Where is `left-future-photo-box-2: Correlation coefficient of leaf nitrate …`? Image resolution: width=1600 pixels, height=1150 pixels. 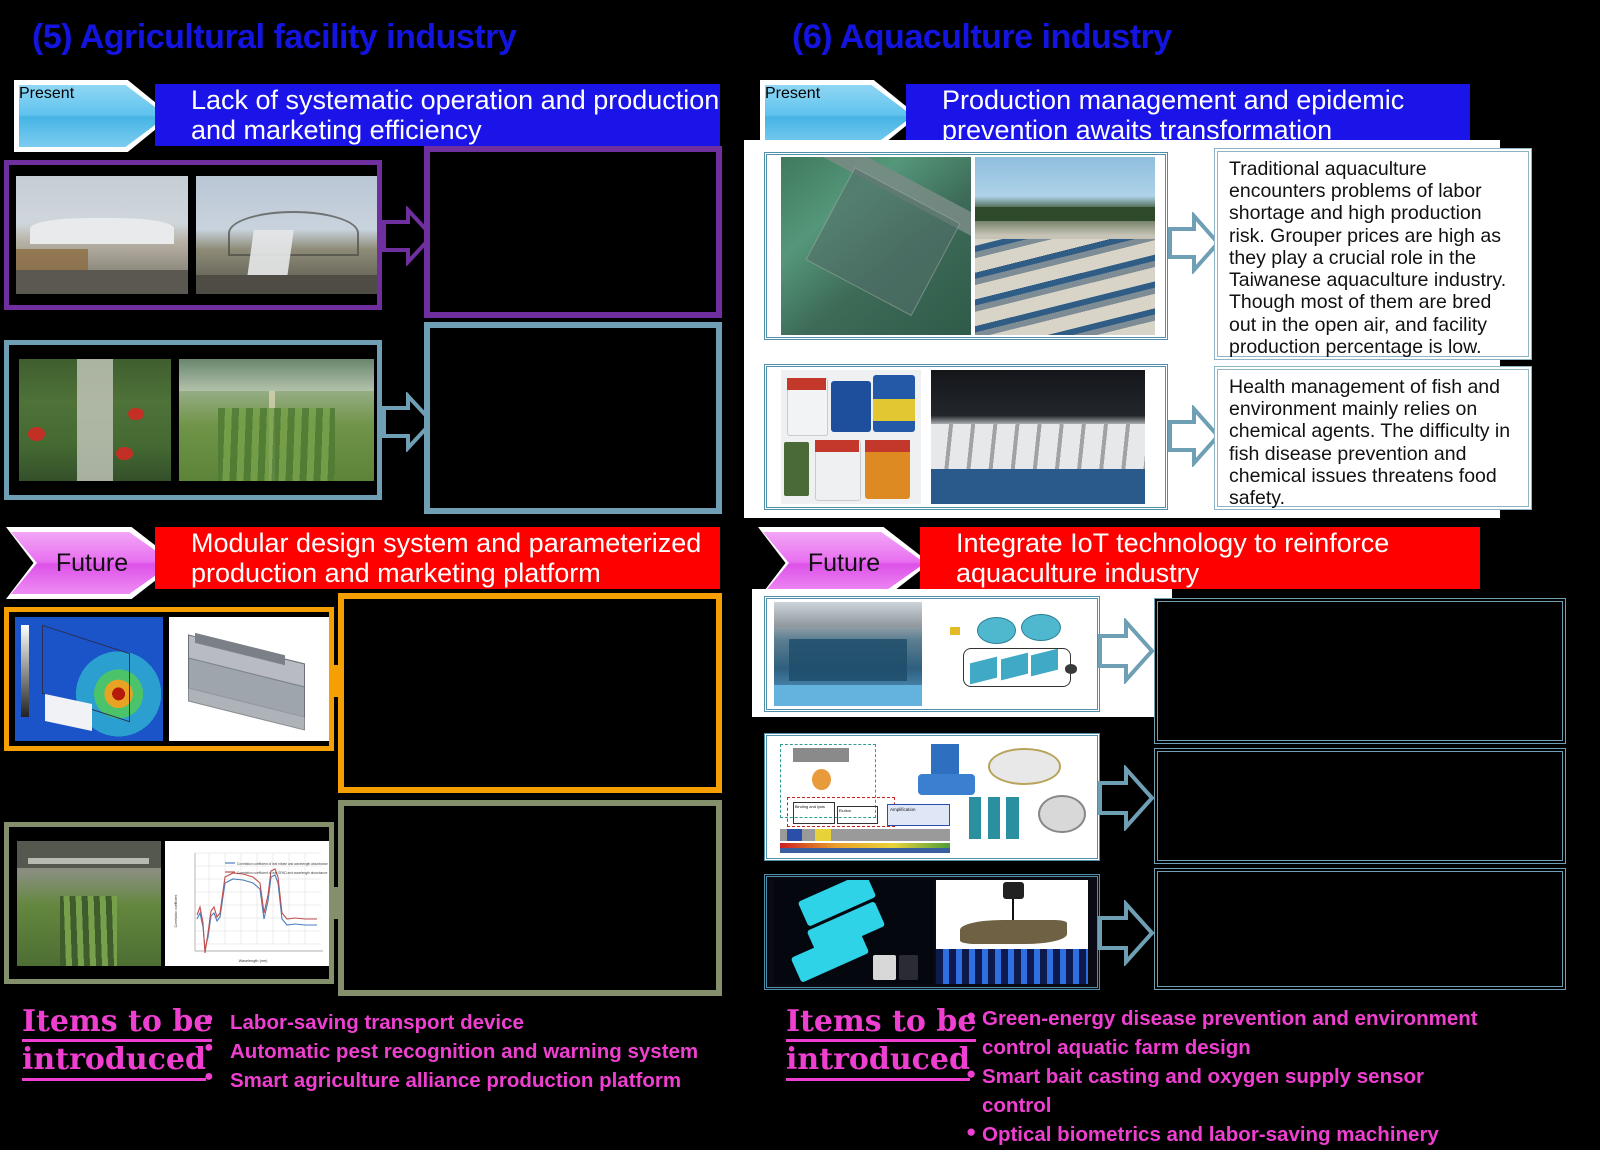
left-future-photo-box-2: Correlation coefficient of leaf nitrate … is located at coordinates (169, 903).